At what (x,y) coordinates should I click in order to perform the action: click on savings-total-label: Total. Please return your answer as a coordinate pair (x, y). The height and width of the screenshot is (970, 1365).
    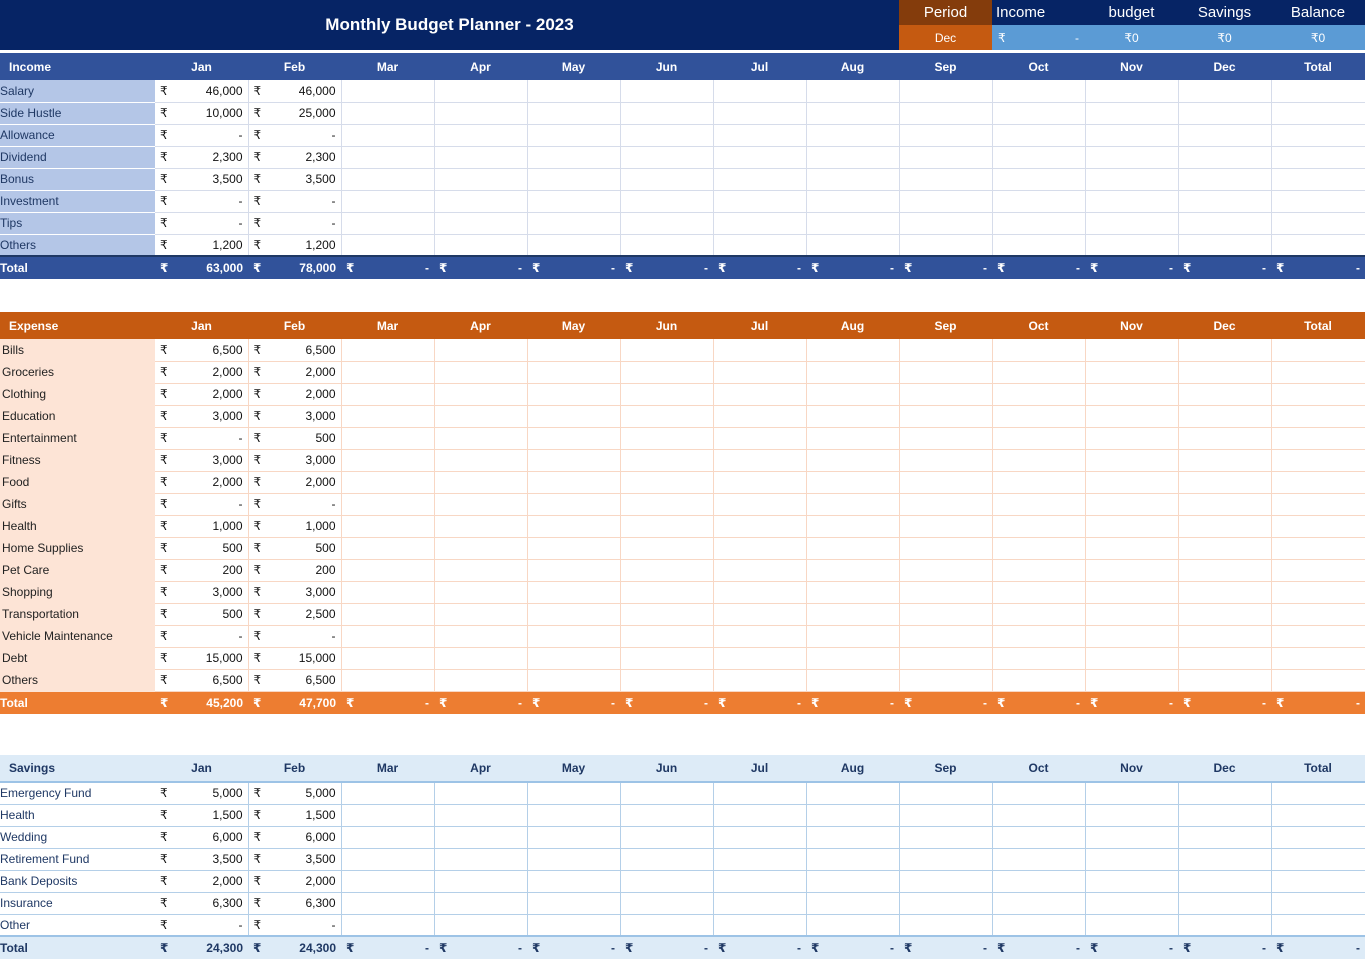
    Looking at the image, I should click on (77, 947).